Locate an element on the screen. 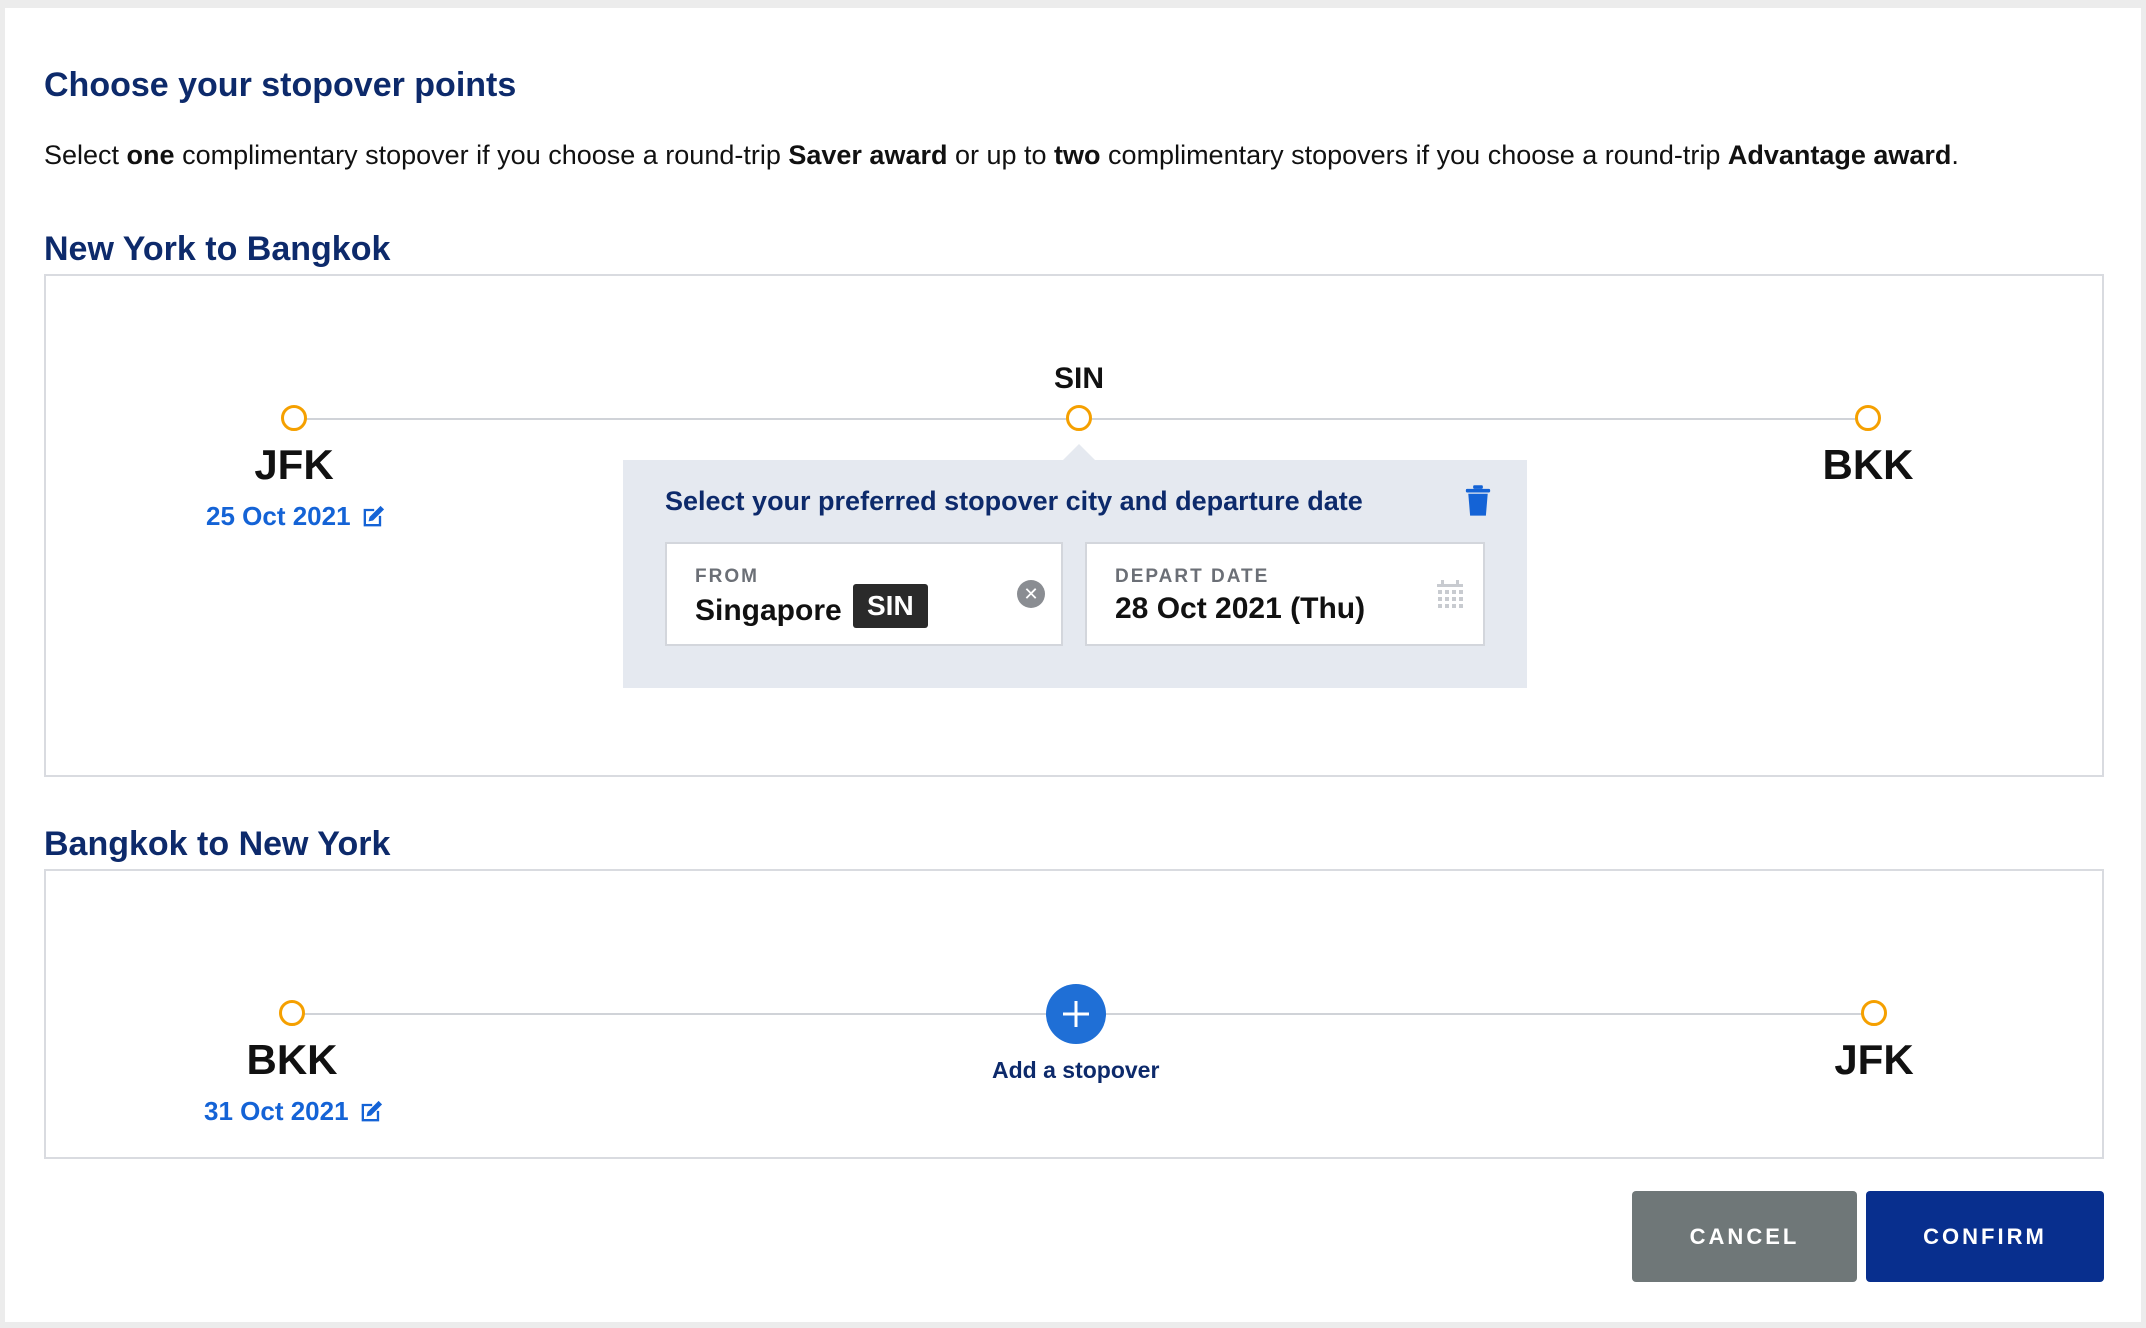 The width and height of the screenshot is (2146, 1328). from-city: Singapore is located at coordinates (768, 610).